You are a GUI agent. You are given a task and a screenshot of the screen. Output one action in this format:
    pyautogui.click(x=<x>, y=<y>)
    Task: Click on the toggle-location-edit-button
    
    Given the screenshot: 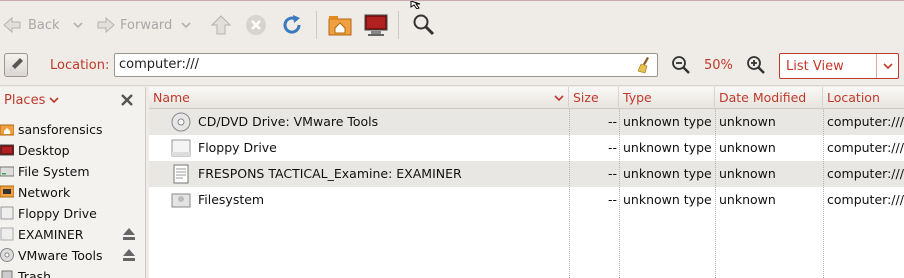 What is the action you would take?
    pyautogui.click(x=16, y=65)
    